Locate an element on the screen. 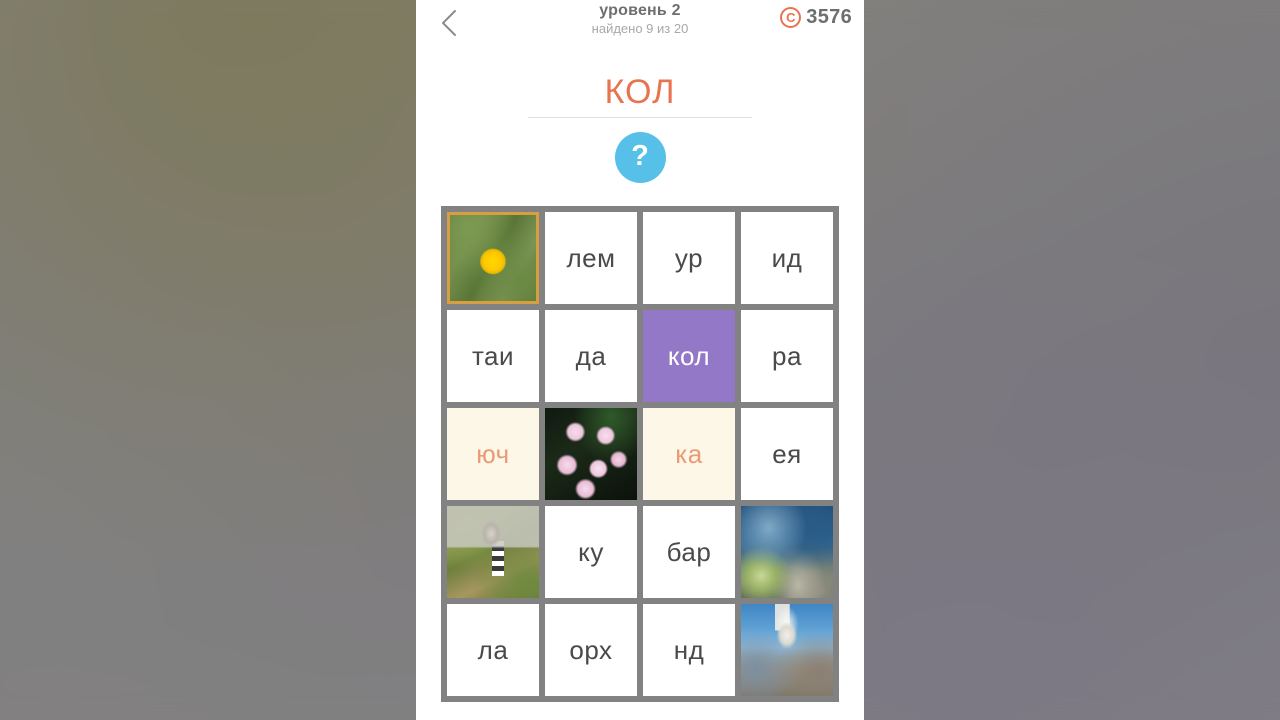  back-button is located at coordinates (449, 23).